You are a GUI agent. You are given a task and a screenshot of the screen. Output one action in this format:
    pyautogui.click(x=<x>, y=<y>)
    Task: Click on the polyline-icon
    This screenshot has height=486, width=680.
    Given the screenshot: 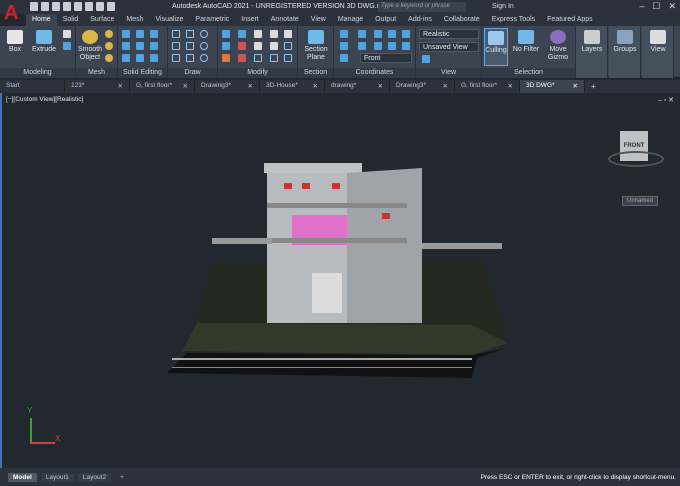 What is the action you would take?
    pyautogui.click(x=176, y=34)
    